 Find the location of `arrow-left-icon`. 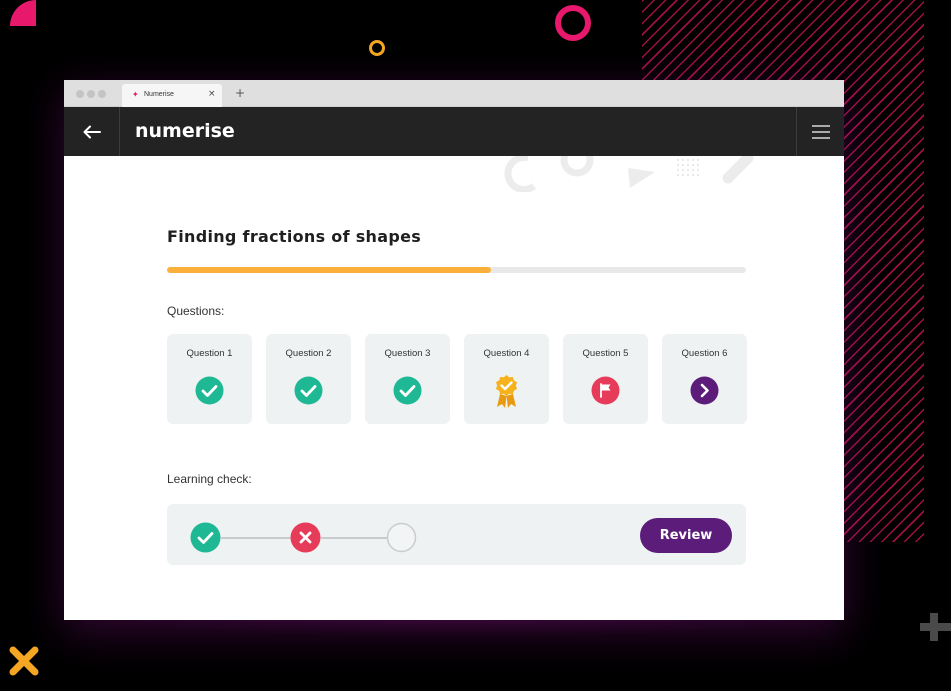

arrow-left-icon is located at coordinates (92, 131).